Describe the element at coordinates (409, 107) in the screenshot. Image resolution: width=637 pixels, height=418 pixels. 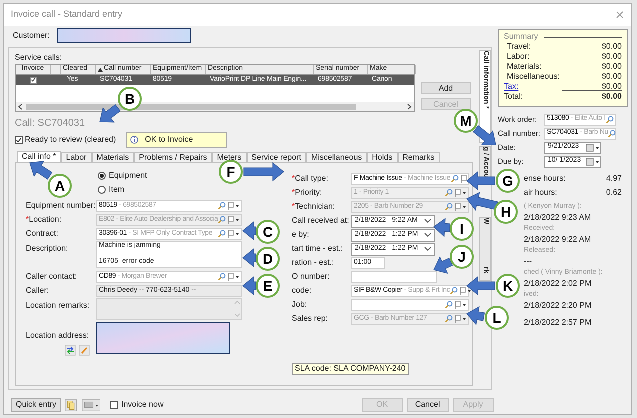
I see `scroll-right-icon` at that location.